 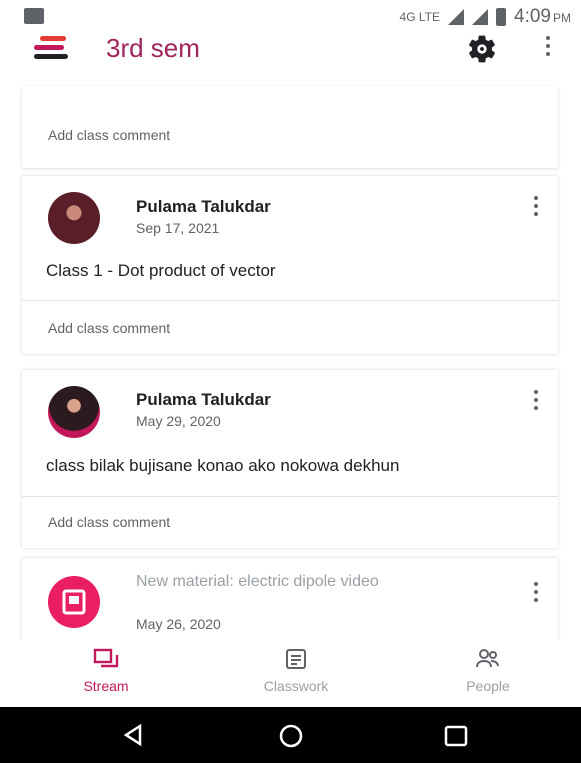 What do you see at coordinates (488, 661) in the screenshot?
I see `people-icon` at bounding box center [488, 661].